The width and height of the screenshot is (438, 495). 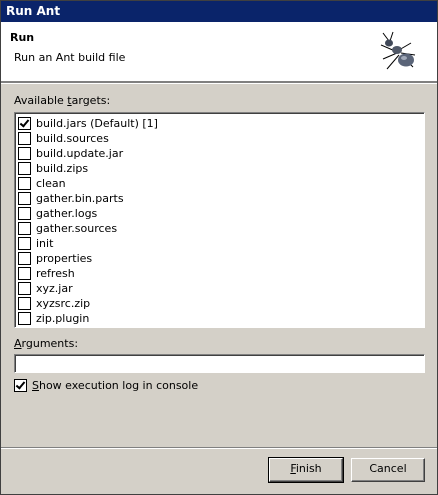 What do you see at coordinates (62, 168) in the screenshot?
I see `target-label: build.zips` at bounding box center [62, 168].